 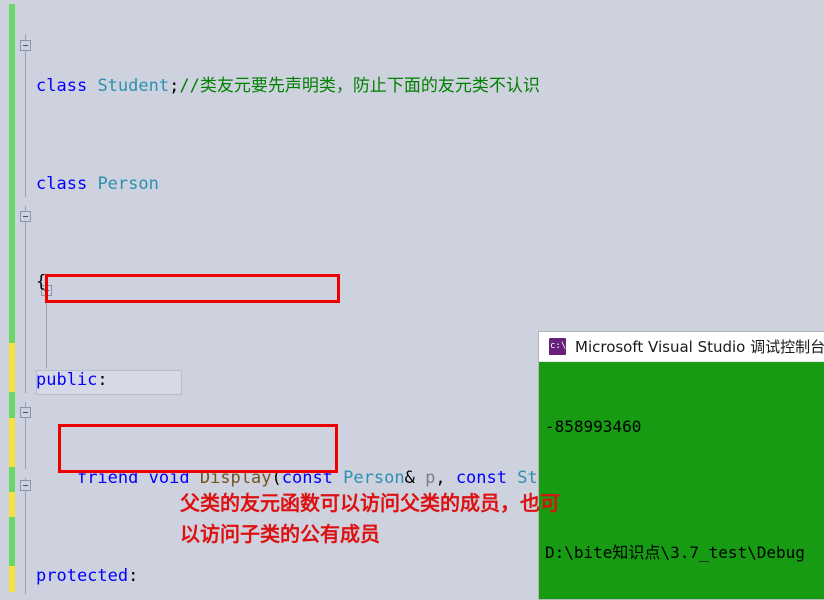 I want to click on code-line: class Person, so click(x=97, y=183).